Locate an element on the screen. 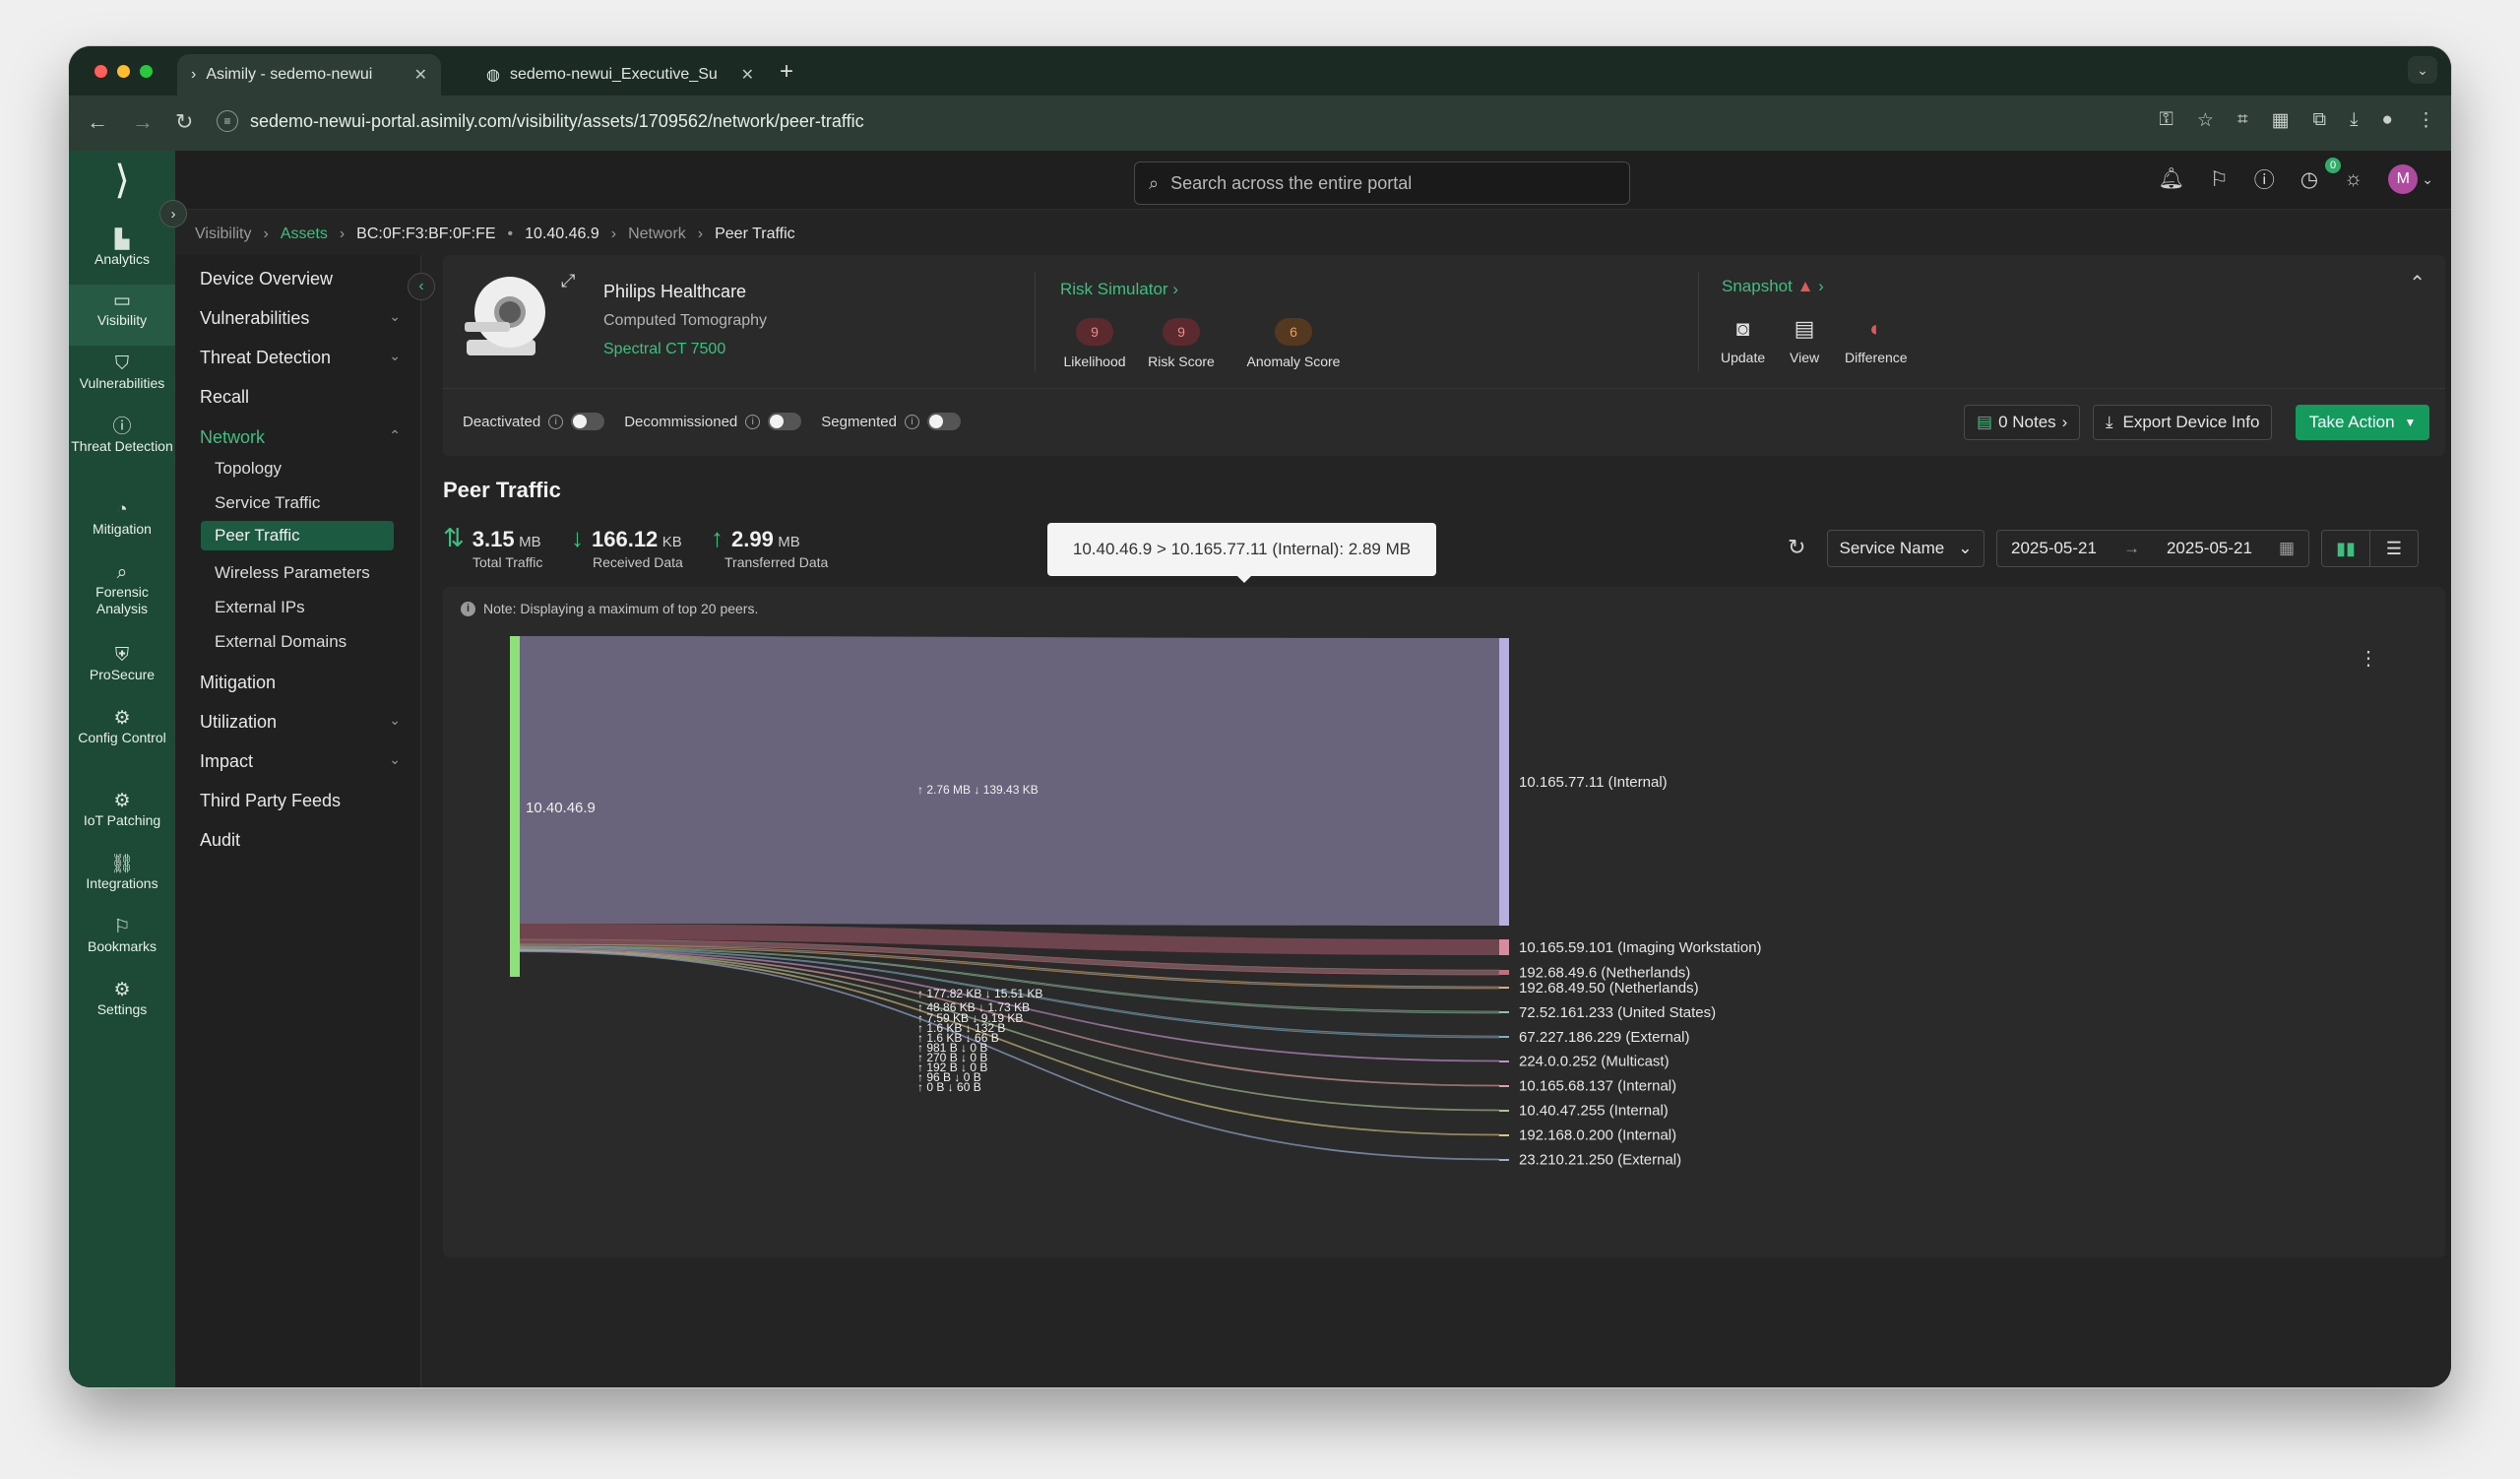 The image size is (2520, 1479). rail-item-bookmarks: ⚐ Bookmarks is located at coordinates (122, 936).